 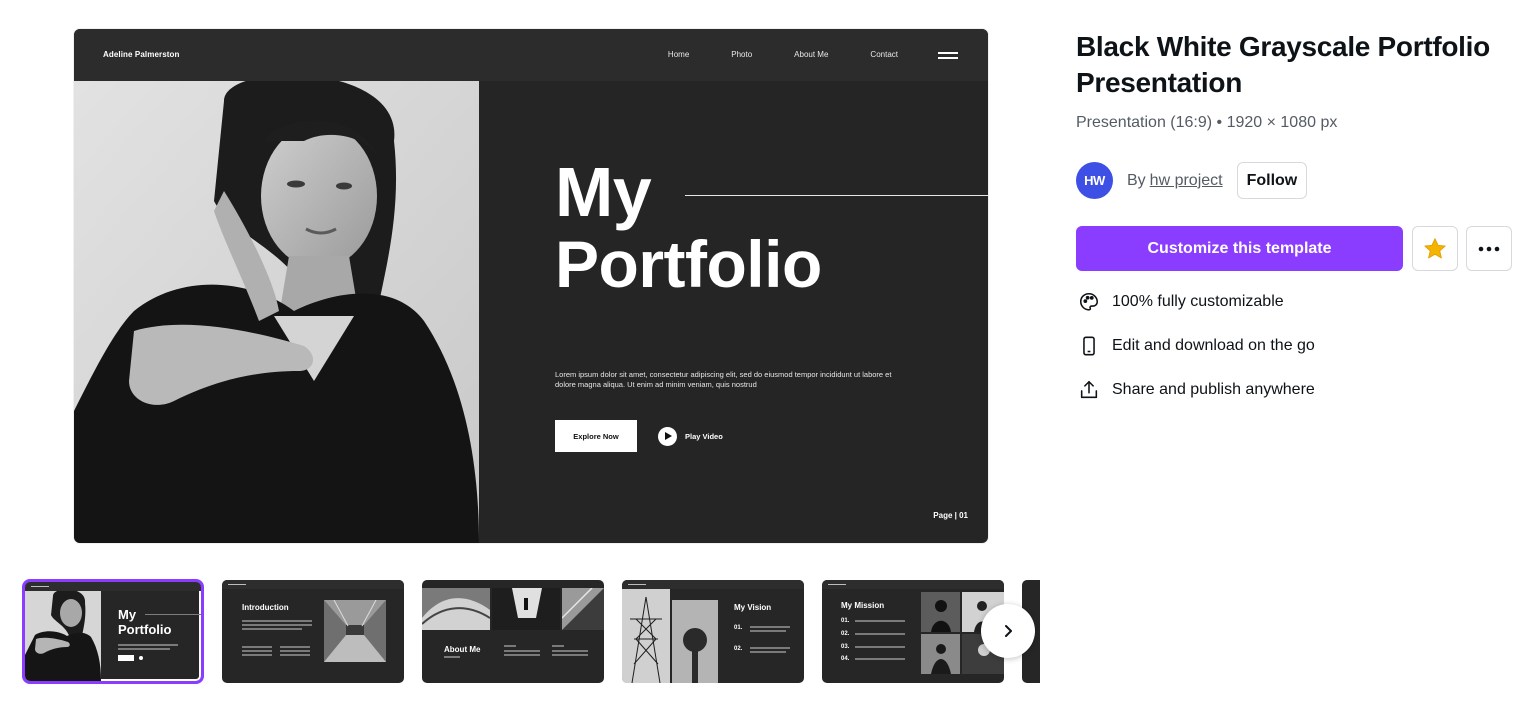 I want to click on feature-mobile-label: Edit and download on the go, so click(x=1213, y=345).